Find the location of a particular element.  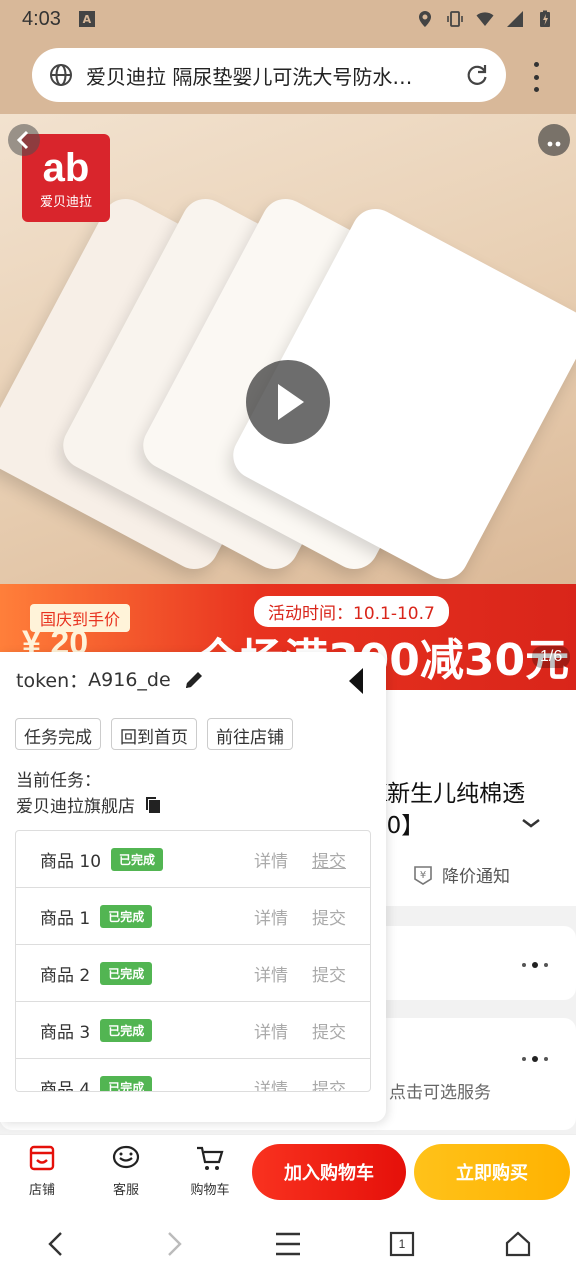

chevron-left-icon is located at coordinates (22, 140).